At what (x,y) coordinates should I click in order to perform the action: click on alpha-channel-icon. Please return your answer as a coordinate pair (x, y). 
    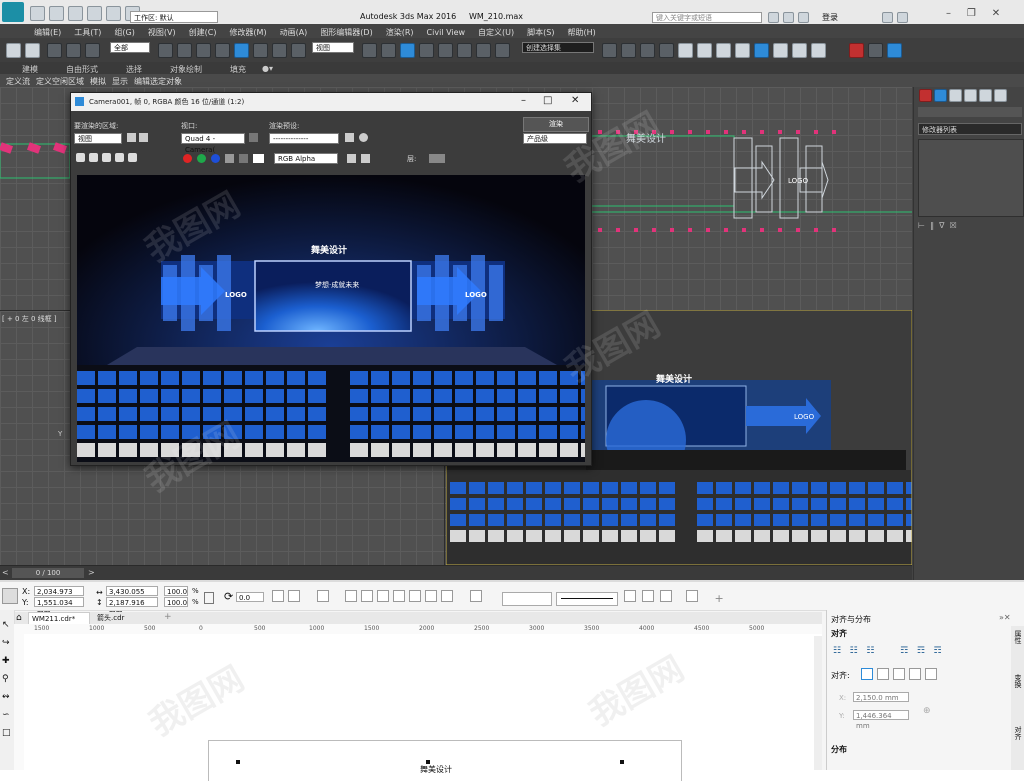
    Looking at the image, I should click on (229, 158).